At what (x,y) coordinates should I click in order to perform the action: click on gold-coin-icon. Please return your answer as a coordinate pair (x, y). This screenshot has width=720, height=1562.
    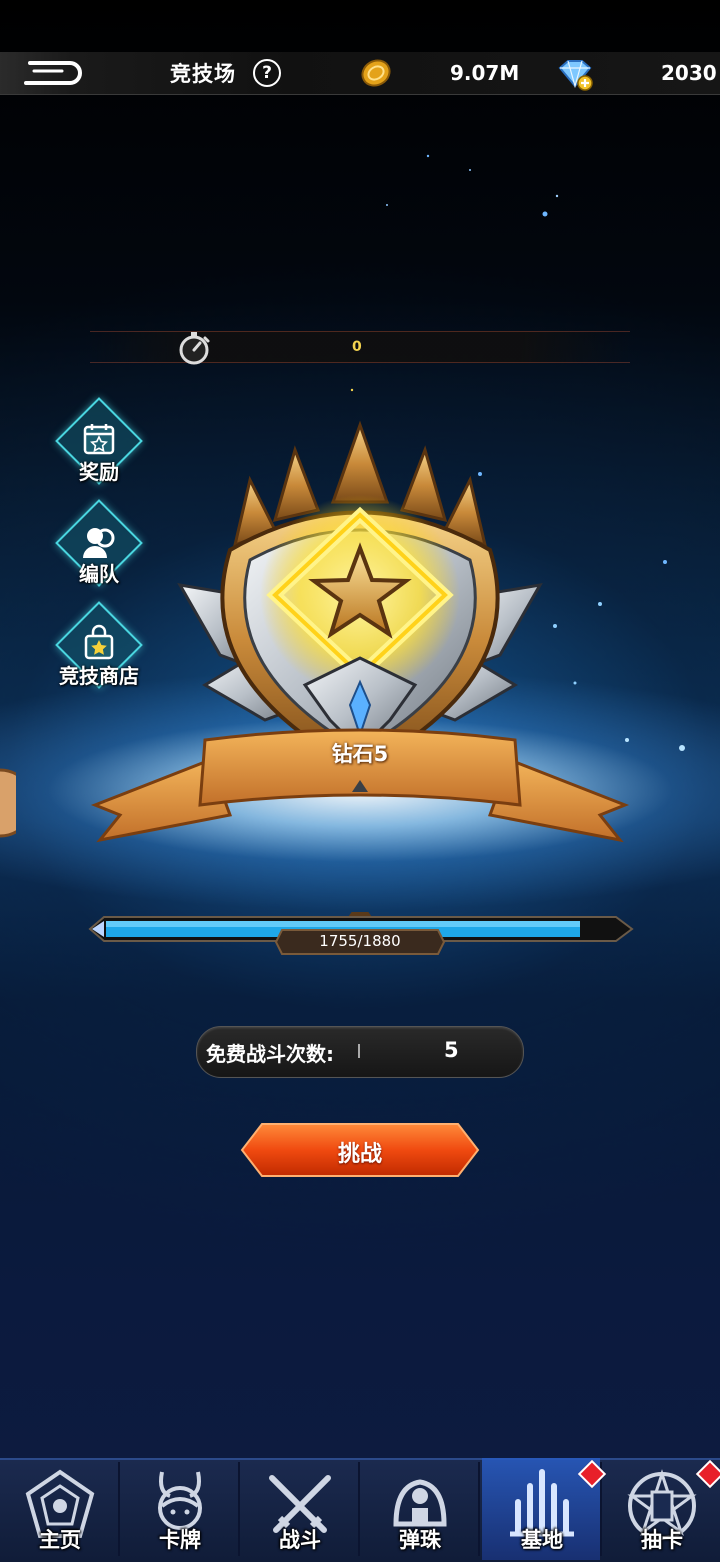
    Looking at the image, I should click on (376, 73).